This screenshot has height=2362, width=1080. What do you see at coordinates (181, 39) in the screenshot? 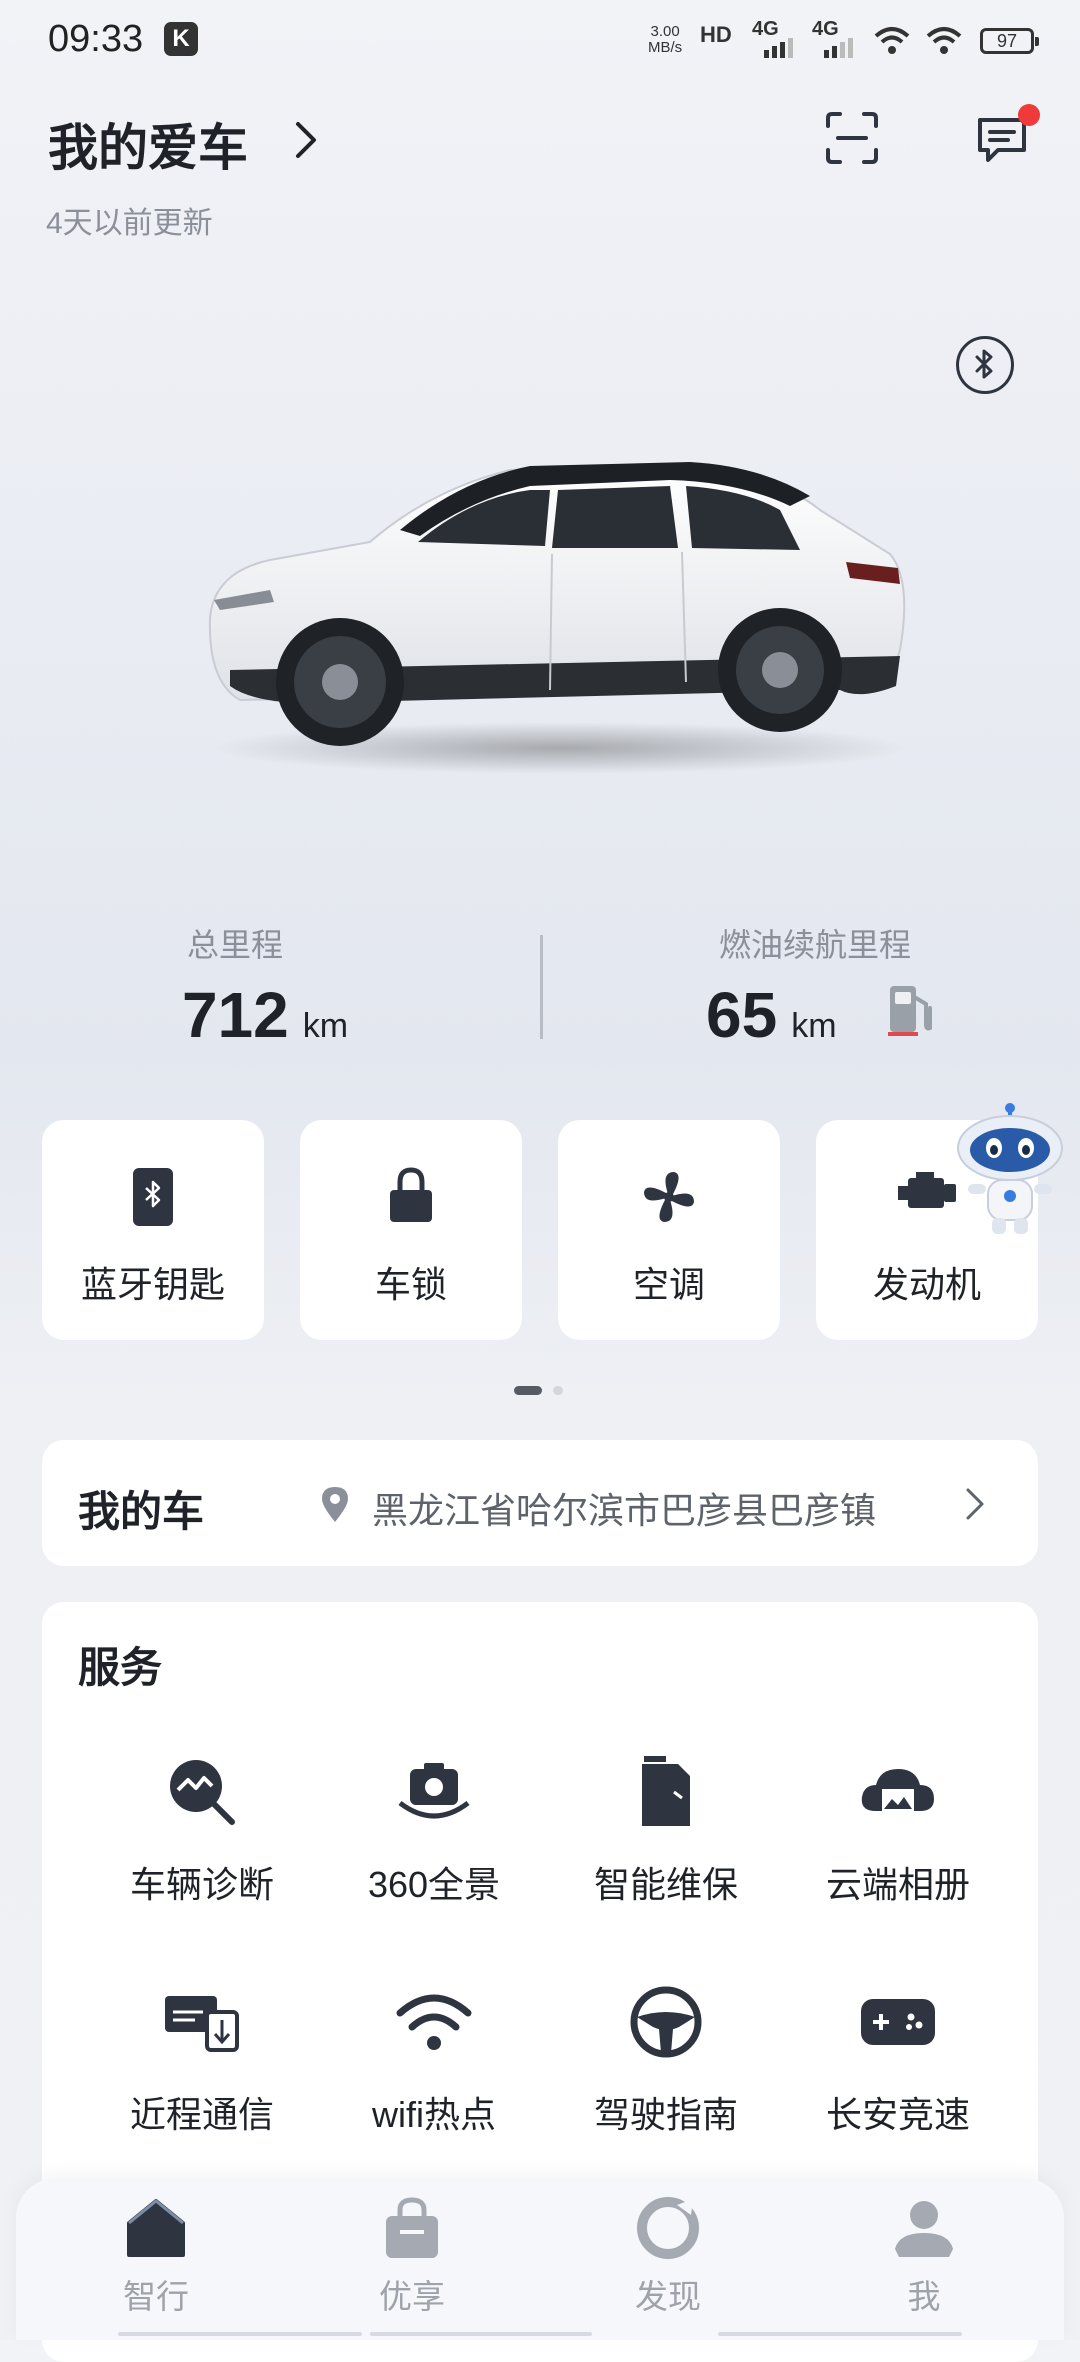
I see `app-badge-icon: K` at bounding box center [181, 39].